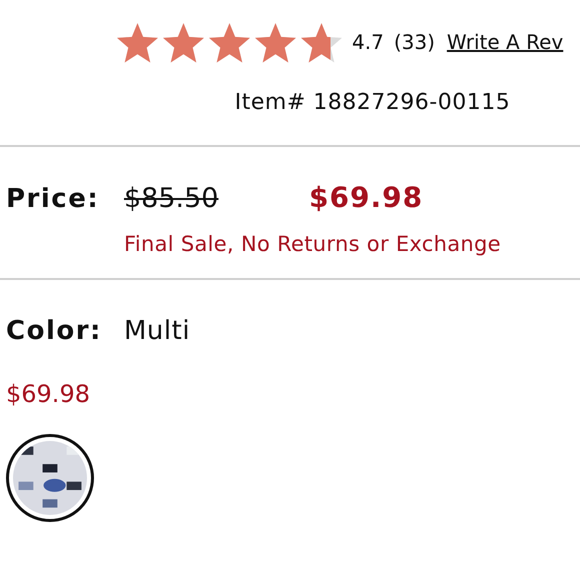 This screenshot has width=580, height=578. I want to click on swatch-price: $69.98, so click(48, 394).